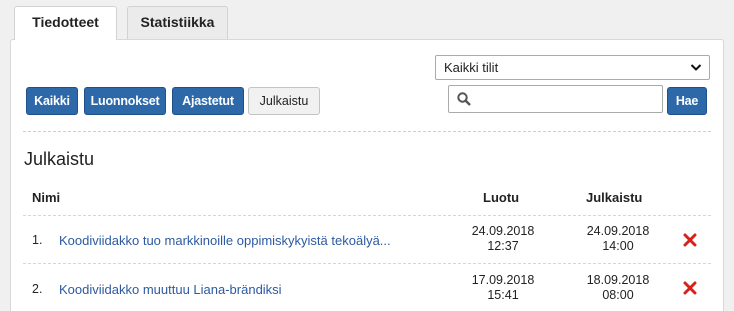 The width and height of the screenshot is (734, 311). I want to click on account-select-value: Kaikki tilit, so click(471, 67).